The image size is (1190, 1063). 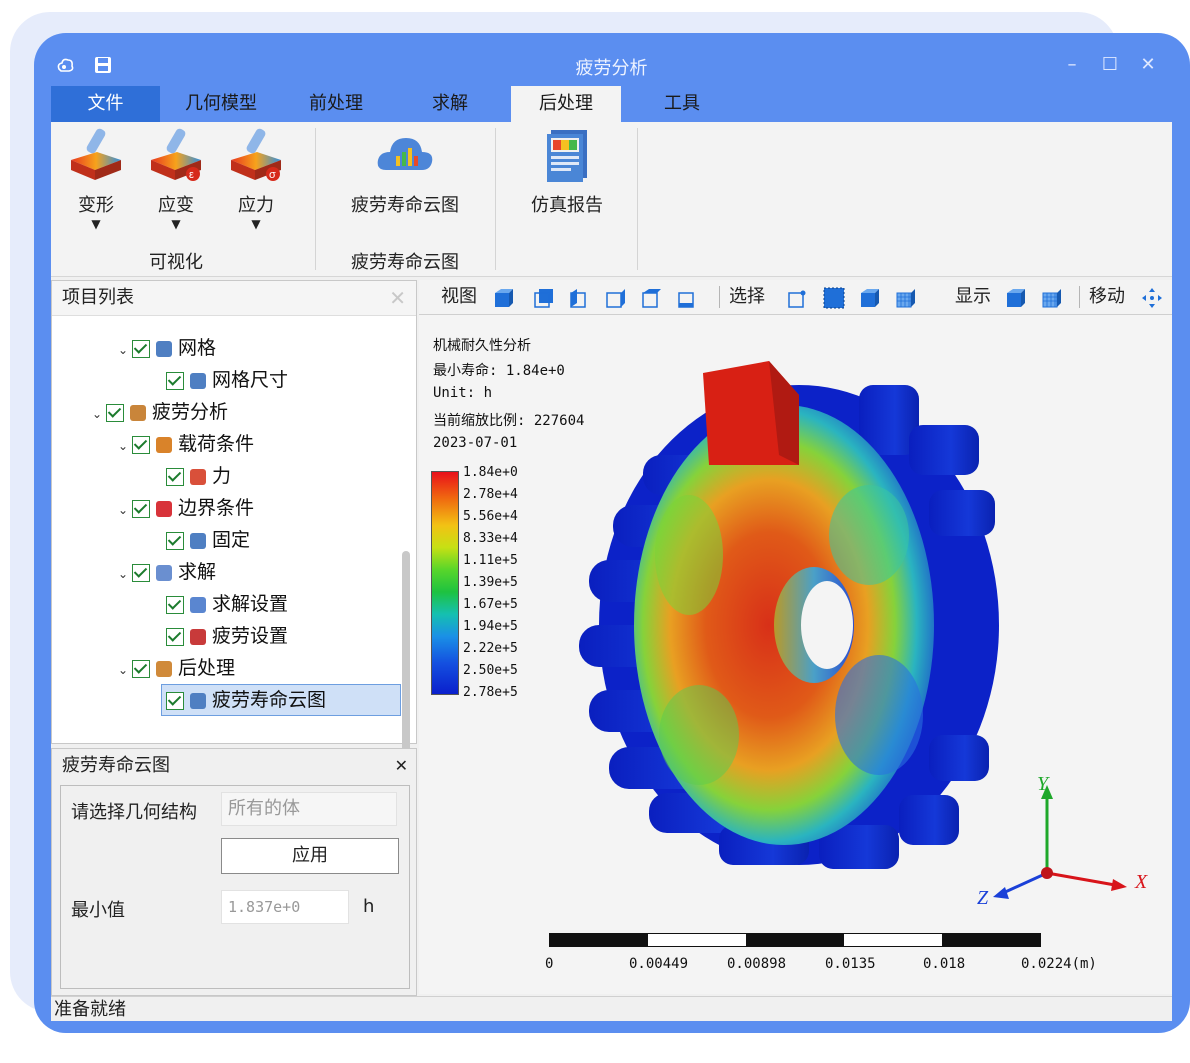 I want to click on scale-tick: 0.018, so click(x=944, y=964).